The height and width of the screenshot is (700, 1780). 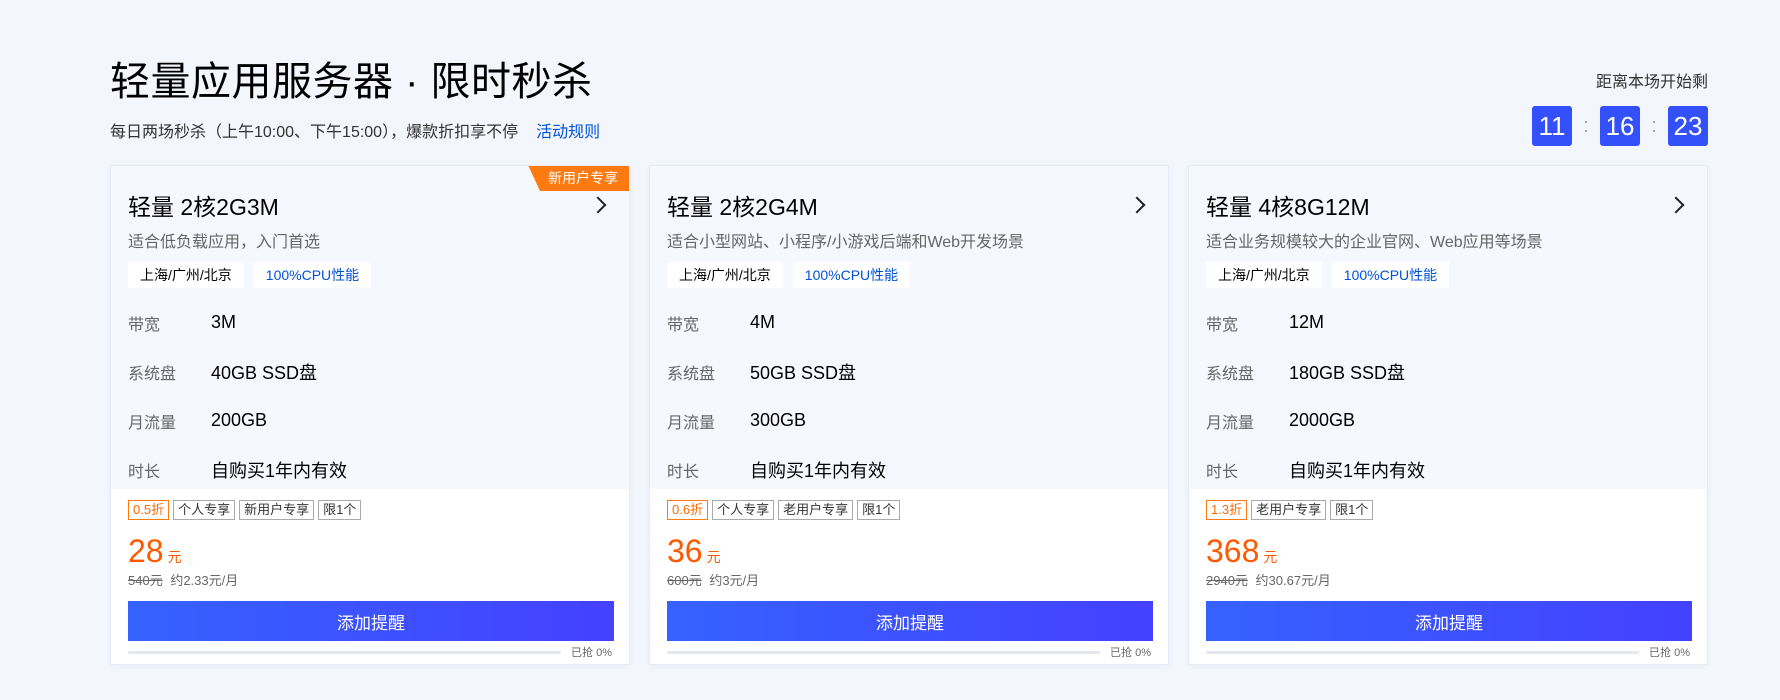 I want to click on original-price-row: 540元 约2.33元/月, so click(x=370, y=579).